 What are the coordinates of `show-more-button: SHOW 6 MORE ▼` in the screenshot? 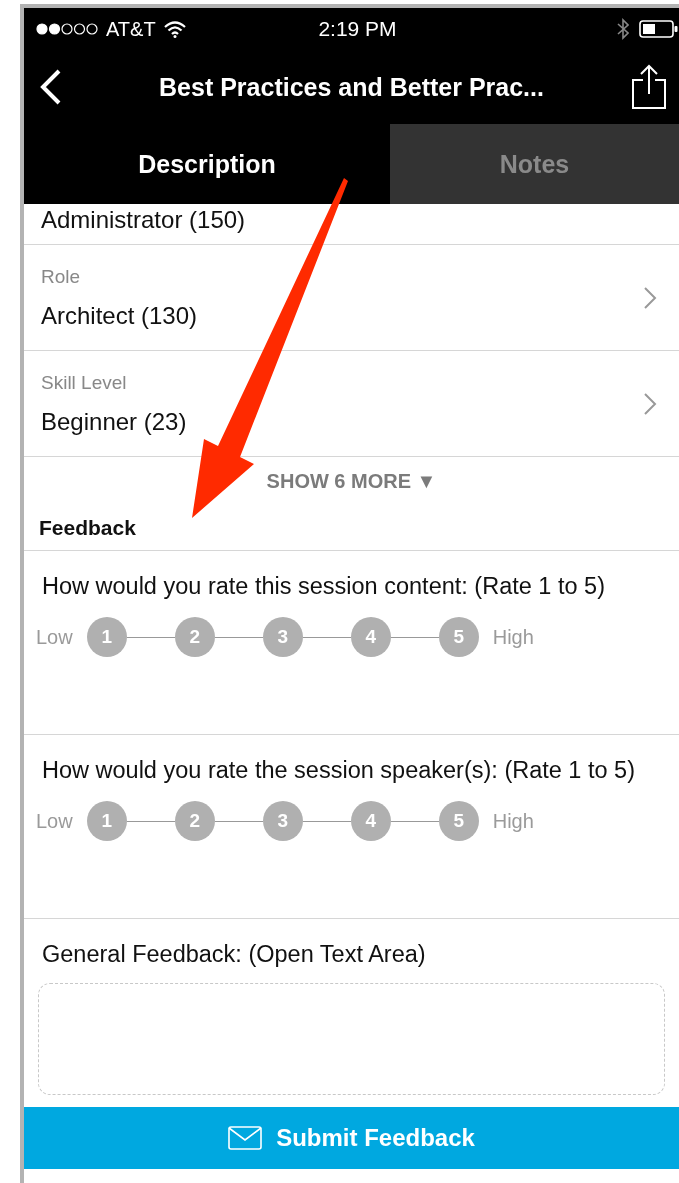 It's located at (351, 481).